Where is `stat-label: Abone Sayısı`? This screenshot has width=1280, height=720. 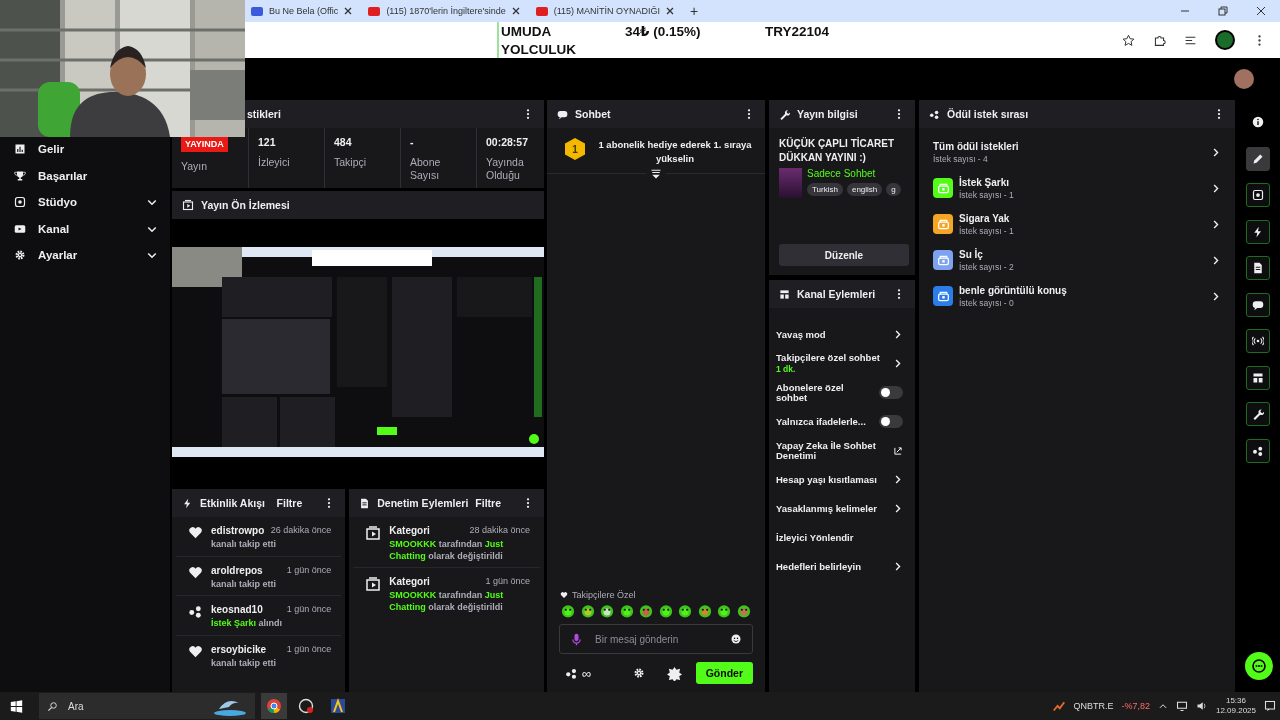 stat-label: Abone Sayısı is located at coordinates (426, 169).